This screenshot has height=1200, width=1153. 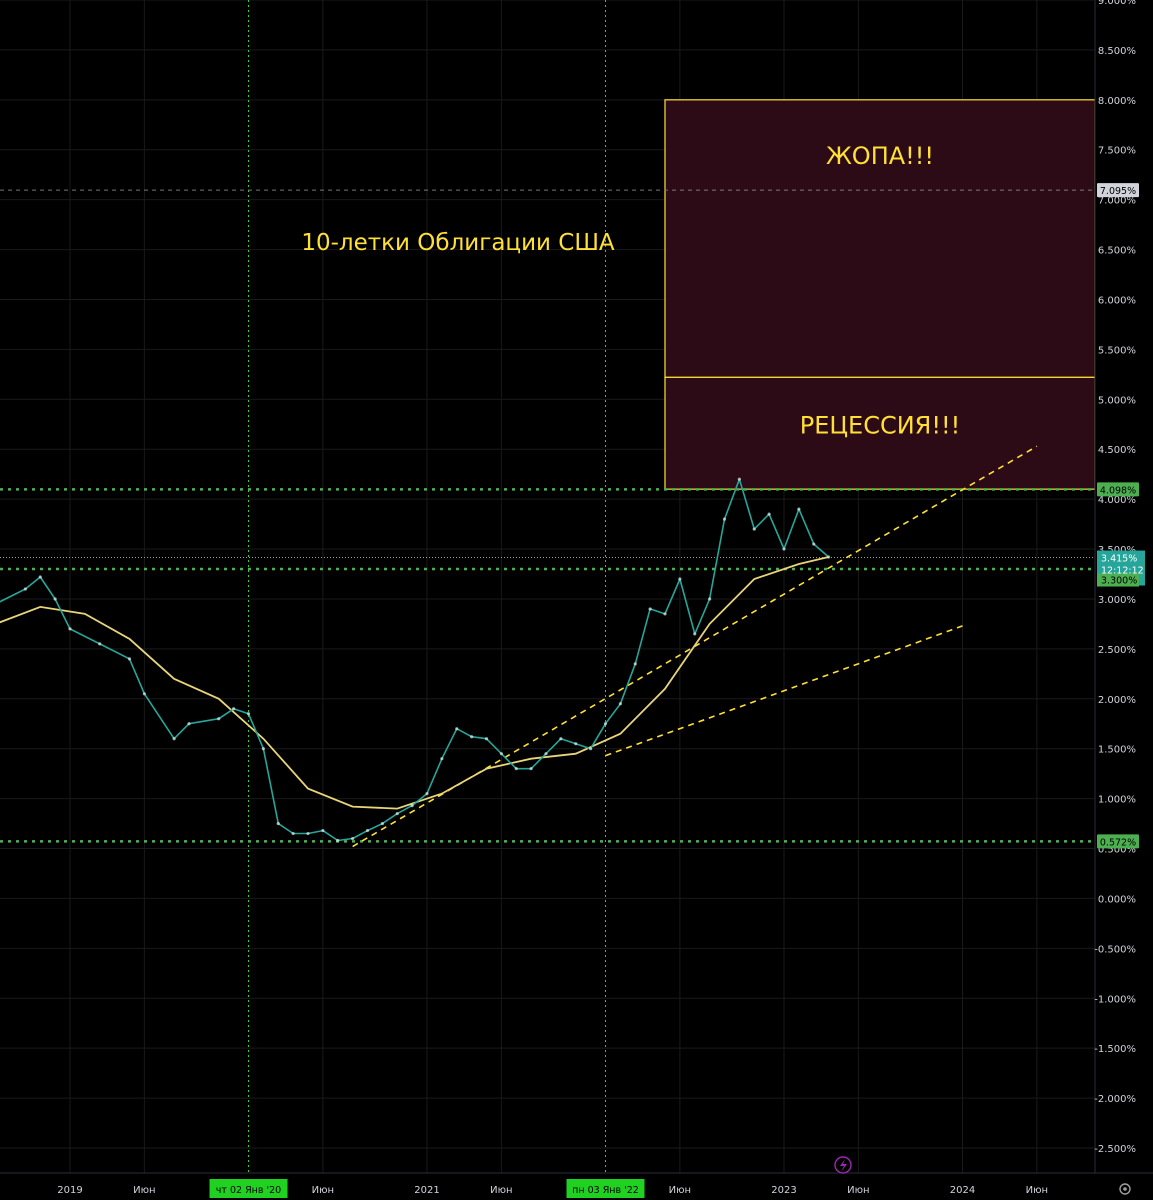 I want to click on y-tick-label: 8.000%, so click(x=1117, y=101).